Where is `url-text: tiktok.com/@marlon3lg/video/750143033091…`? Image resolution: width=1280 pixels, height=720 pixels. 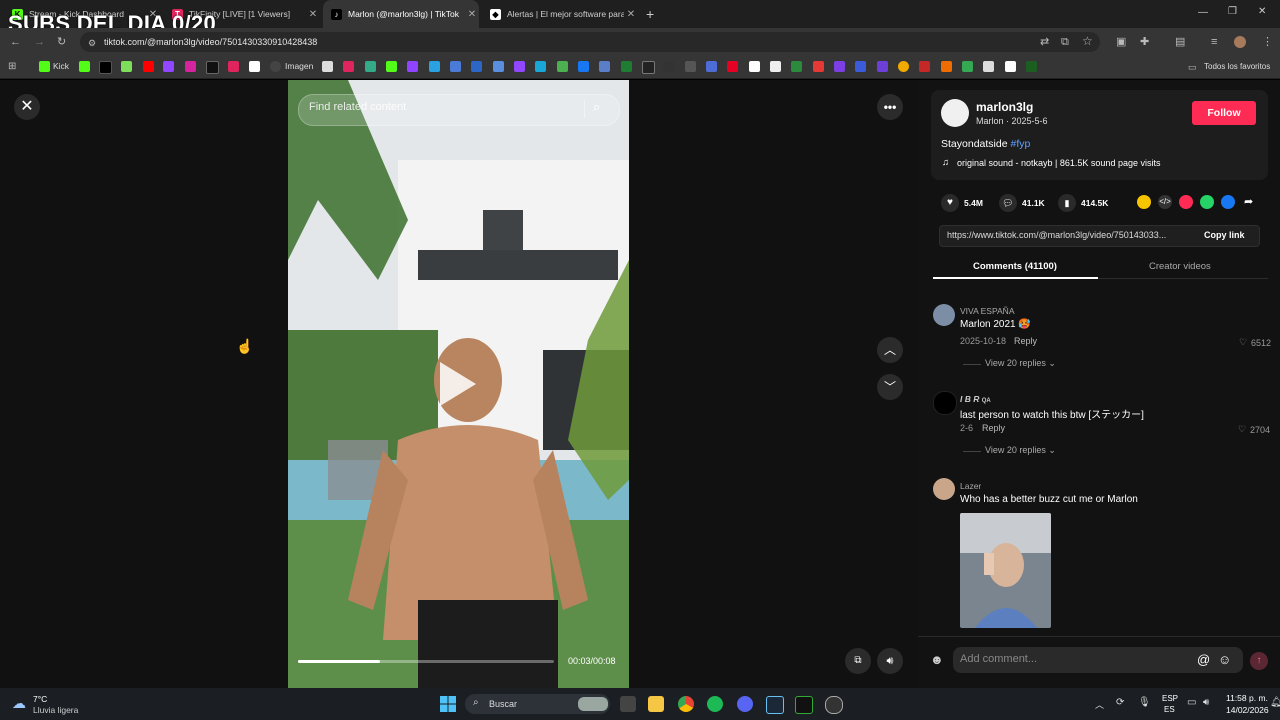 url-text: tiktok.com/@marlon3lg/video/750143033091… is located at coordinates (210, 42).